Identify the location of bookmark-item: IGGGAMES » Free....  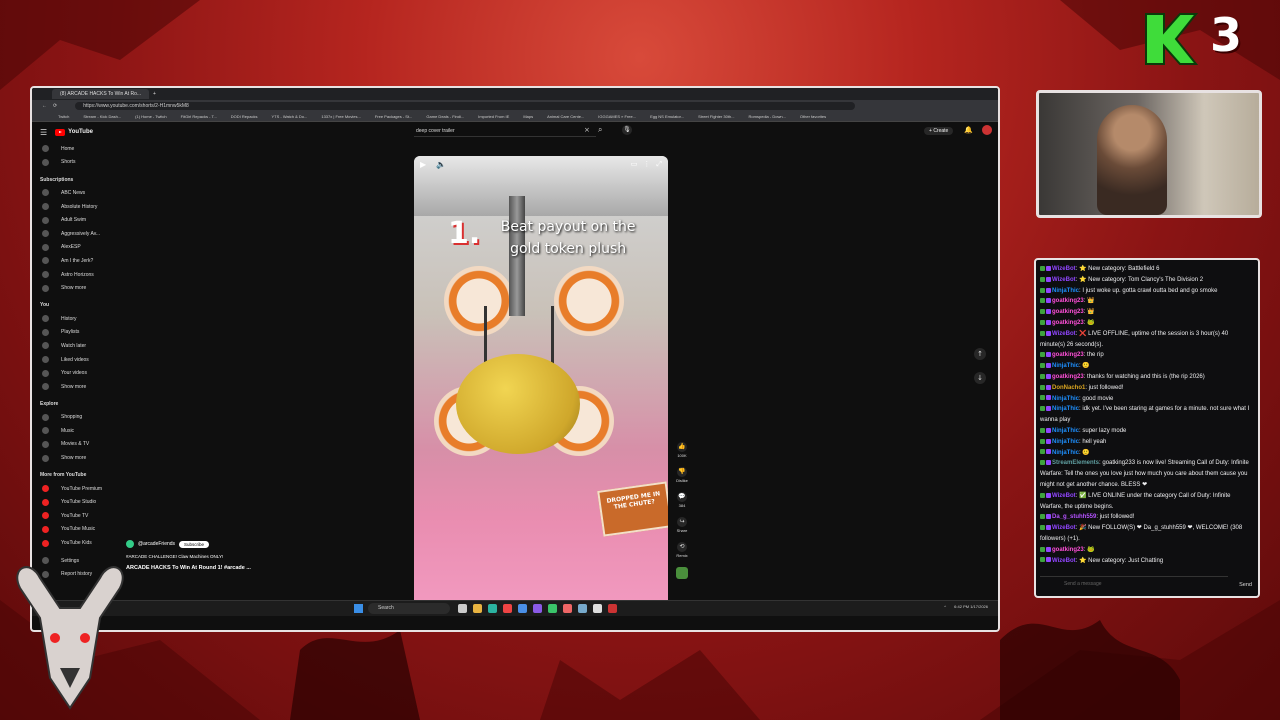
(617, 116).